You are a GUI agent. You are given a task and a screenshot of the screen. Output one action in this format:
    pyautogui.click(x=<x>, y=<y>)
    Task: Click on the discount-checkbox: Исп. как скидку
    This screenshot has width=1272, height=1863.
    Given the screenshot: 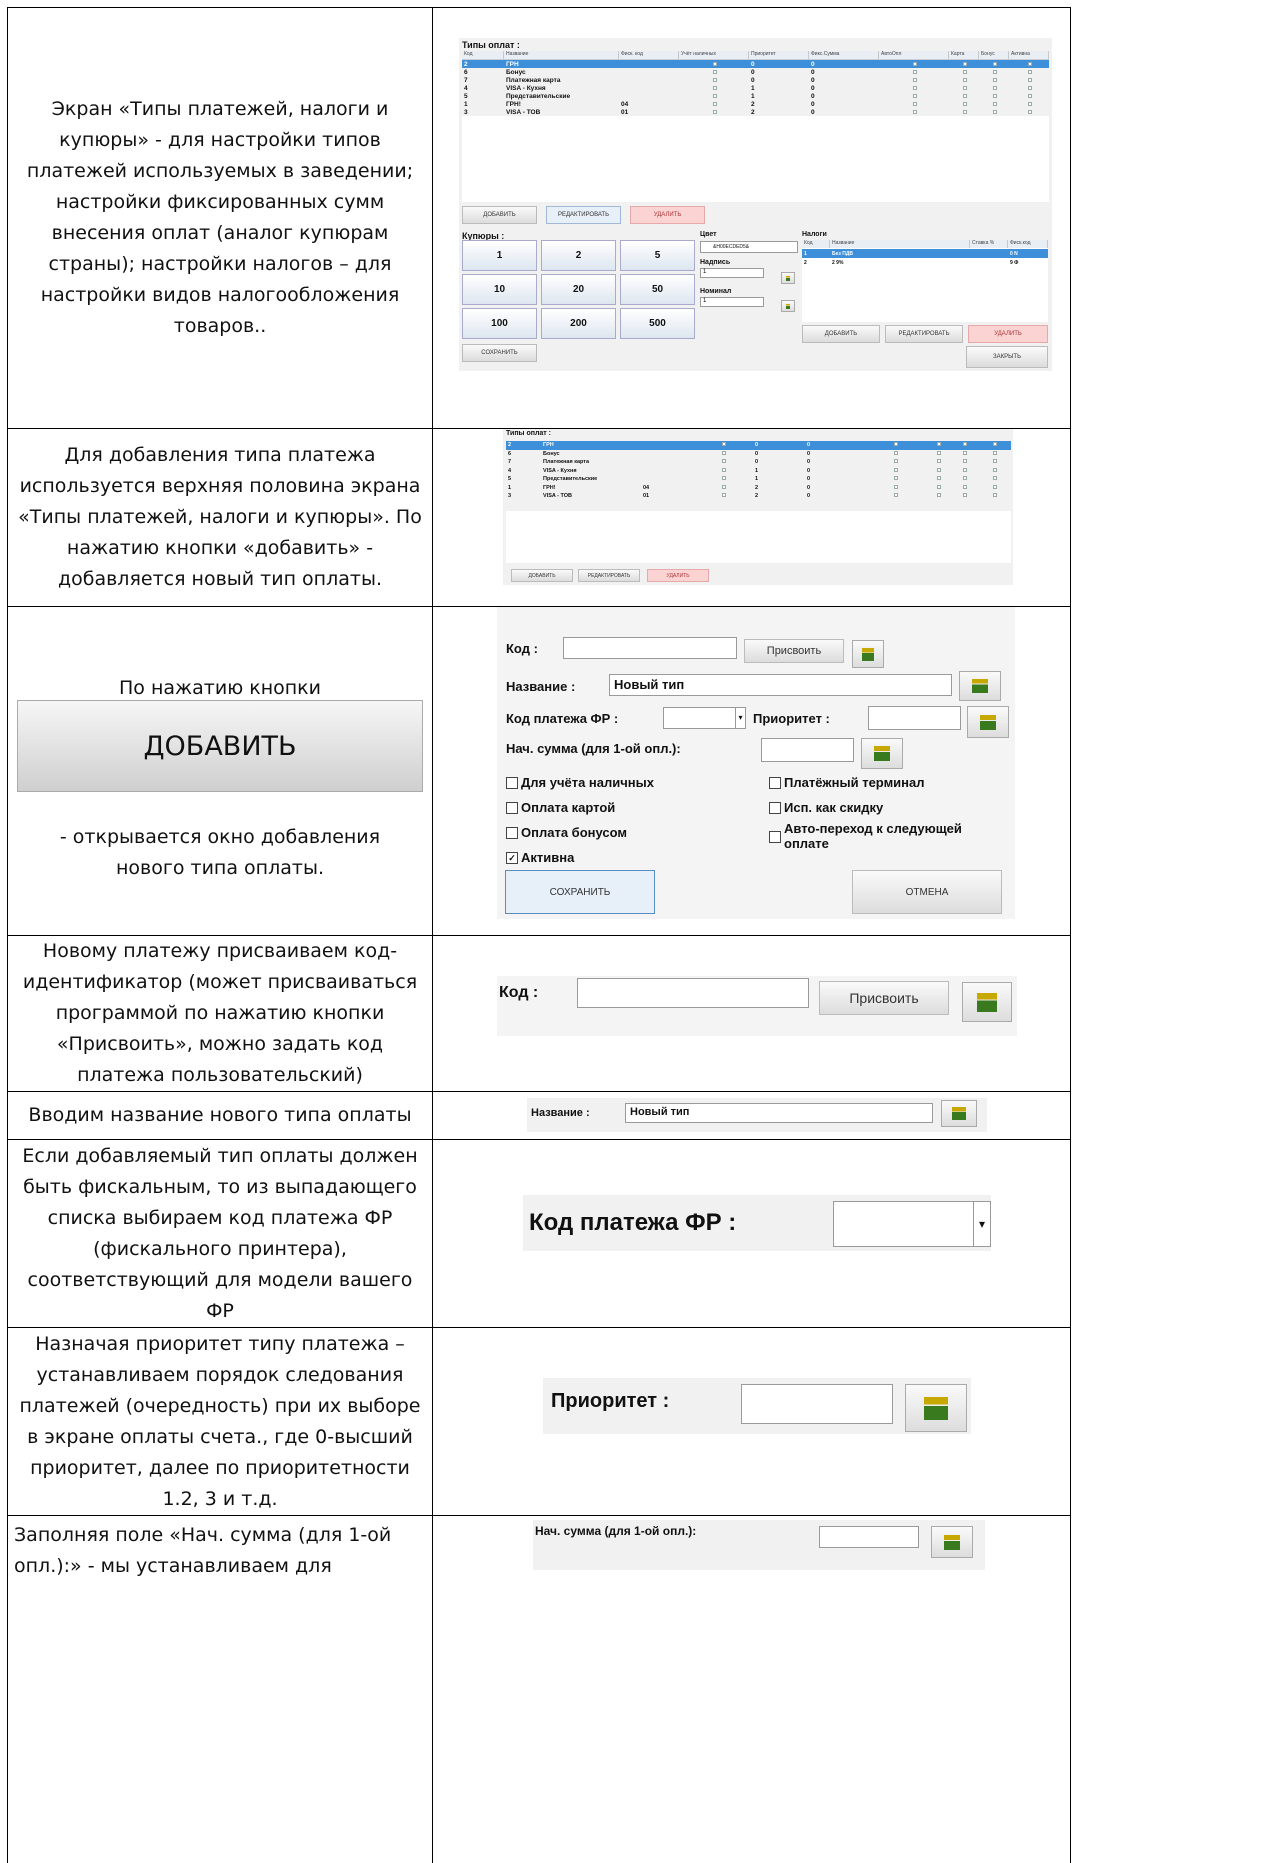 What is the action you would take?
    pyautogui.click(x=826, y=807)
    